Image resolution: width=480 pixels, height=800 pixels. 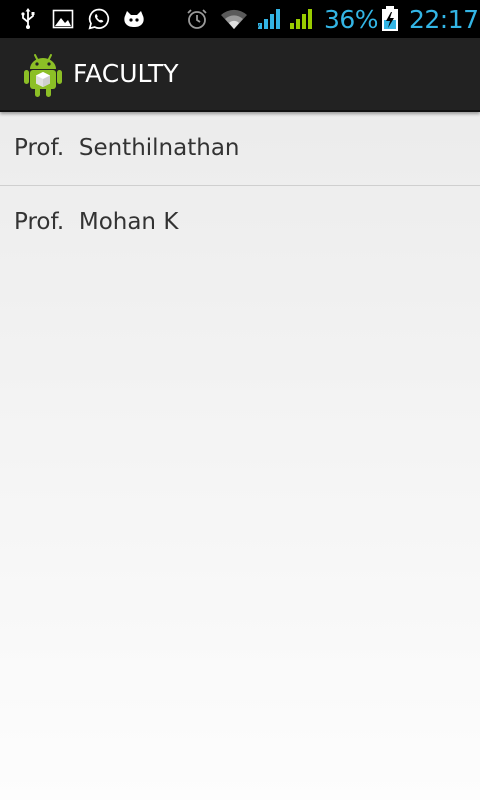 I want to click on clock-time: 22:17, so click(x=444, y=19).